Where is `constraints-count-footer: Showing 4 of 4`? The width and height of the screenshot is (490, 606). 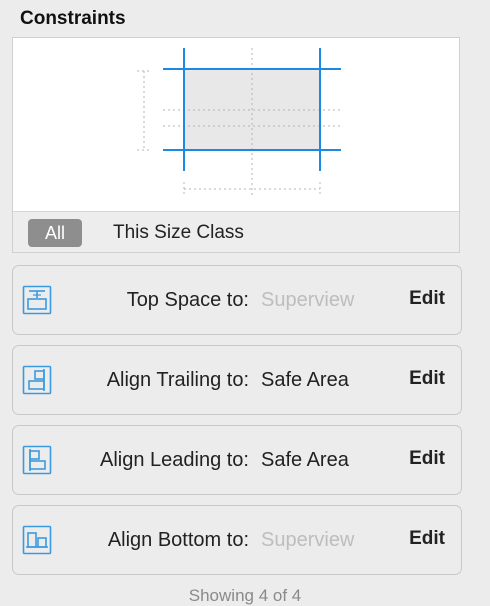
constraints-count-footer: Showing 4 of 4 is located at coordinates (245, 595).